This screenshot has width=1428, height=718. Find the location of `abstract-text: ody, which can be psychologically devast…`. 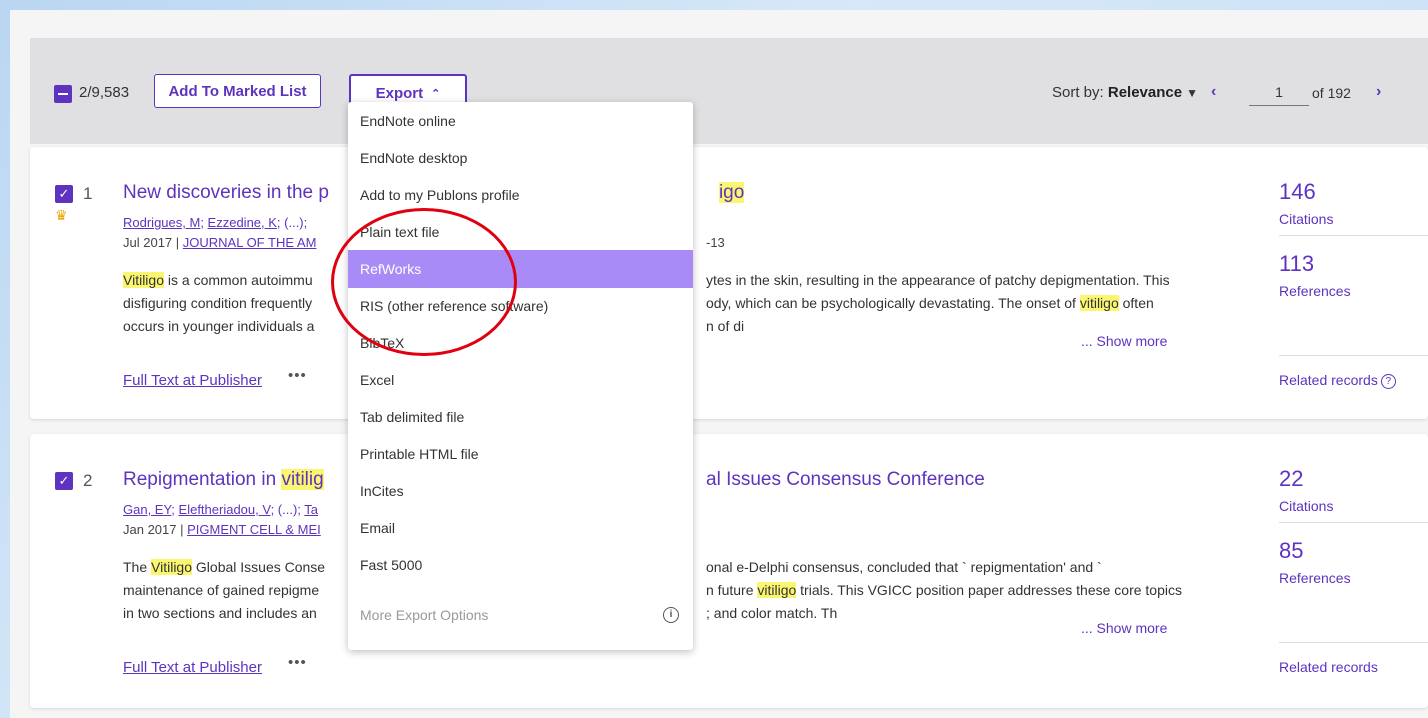

abstract-text: ody, which can be psychologically devast… is located at coordinates (893, 303).